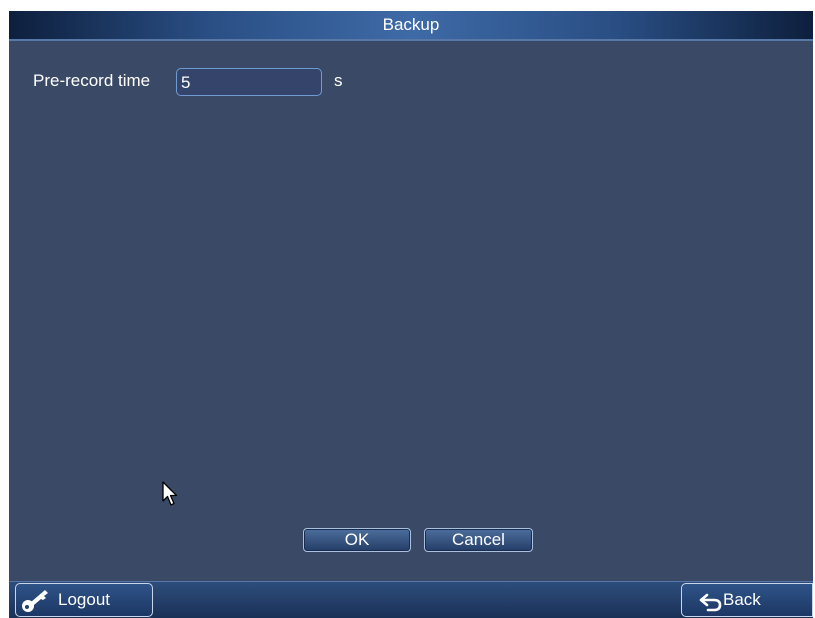 The height and width of the screenshot is (618, 815). I want to click on pre-record-unit-label: s, so click(338, 80).